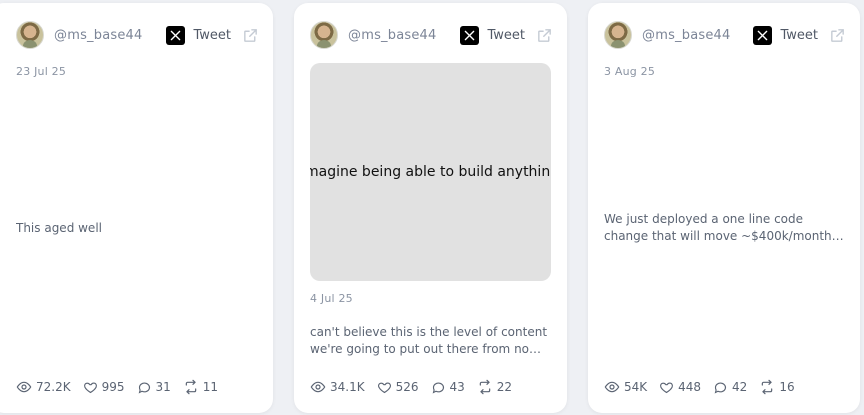 The image size is (864, 415). Describe the element at coordinates (200, 387) in the screenshot. I see `retweets-stat: 11` at that location.